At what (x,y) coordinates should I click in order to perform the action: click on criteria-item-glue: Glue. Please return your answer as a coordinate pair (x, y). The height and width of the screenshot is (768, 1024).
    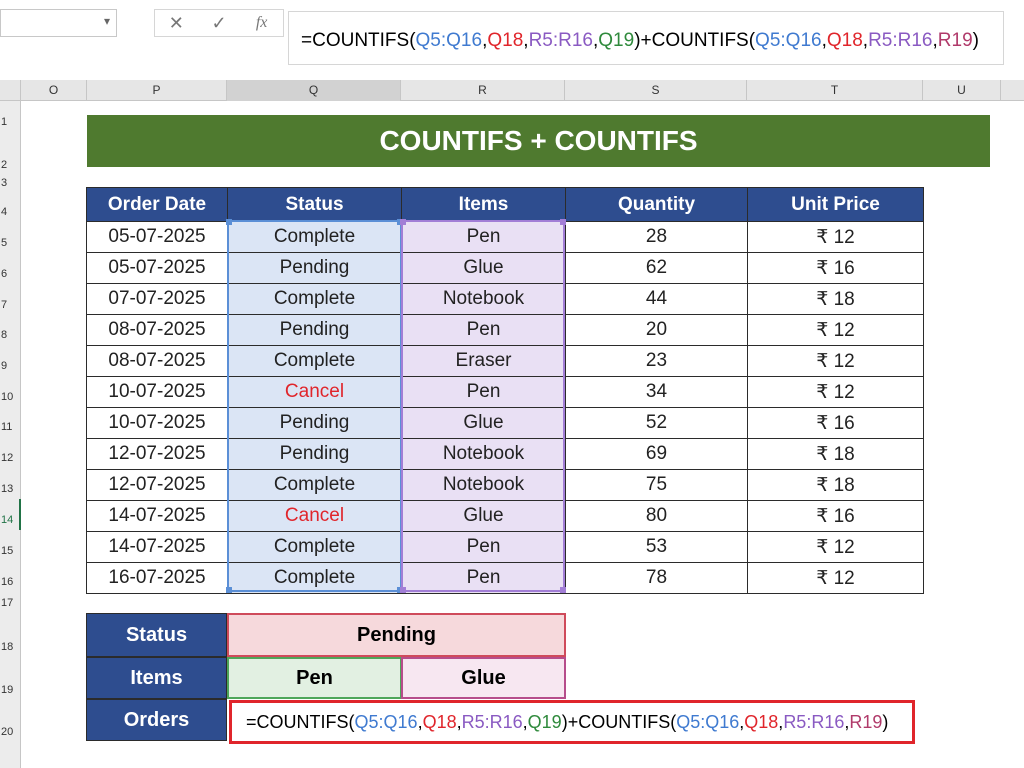
    Looking at the image, I should click on (483, 678).